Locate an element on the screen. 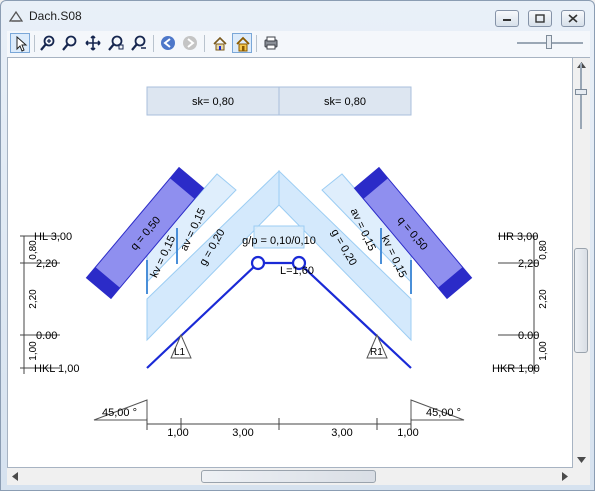 This screenshot has width=595, height=491. length-label: L=1,60 is located at coordinates (297, 271).